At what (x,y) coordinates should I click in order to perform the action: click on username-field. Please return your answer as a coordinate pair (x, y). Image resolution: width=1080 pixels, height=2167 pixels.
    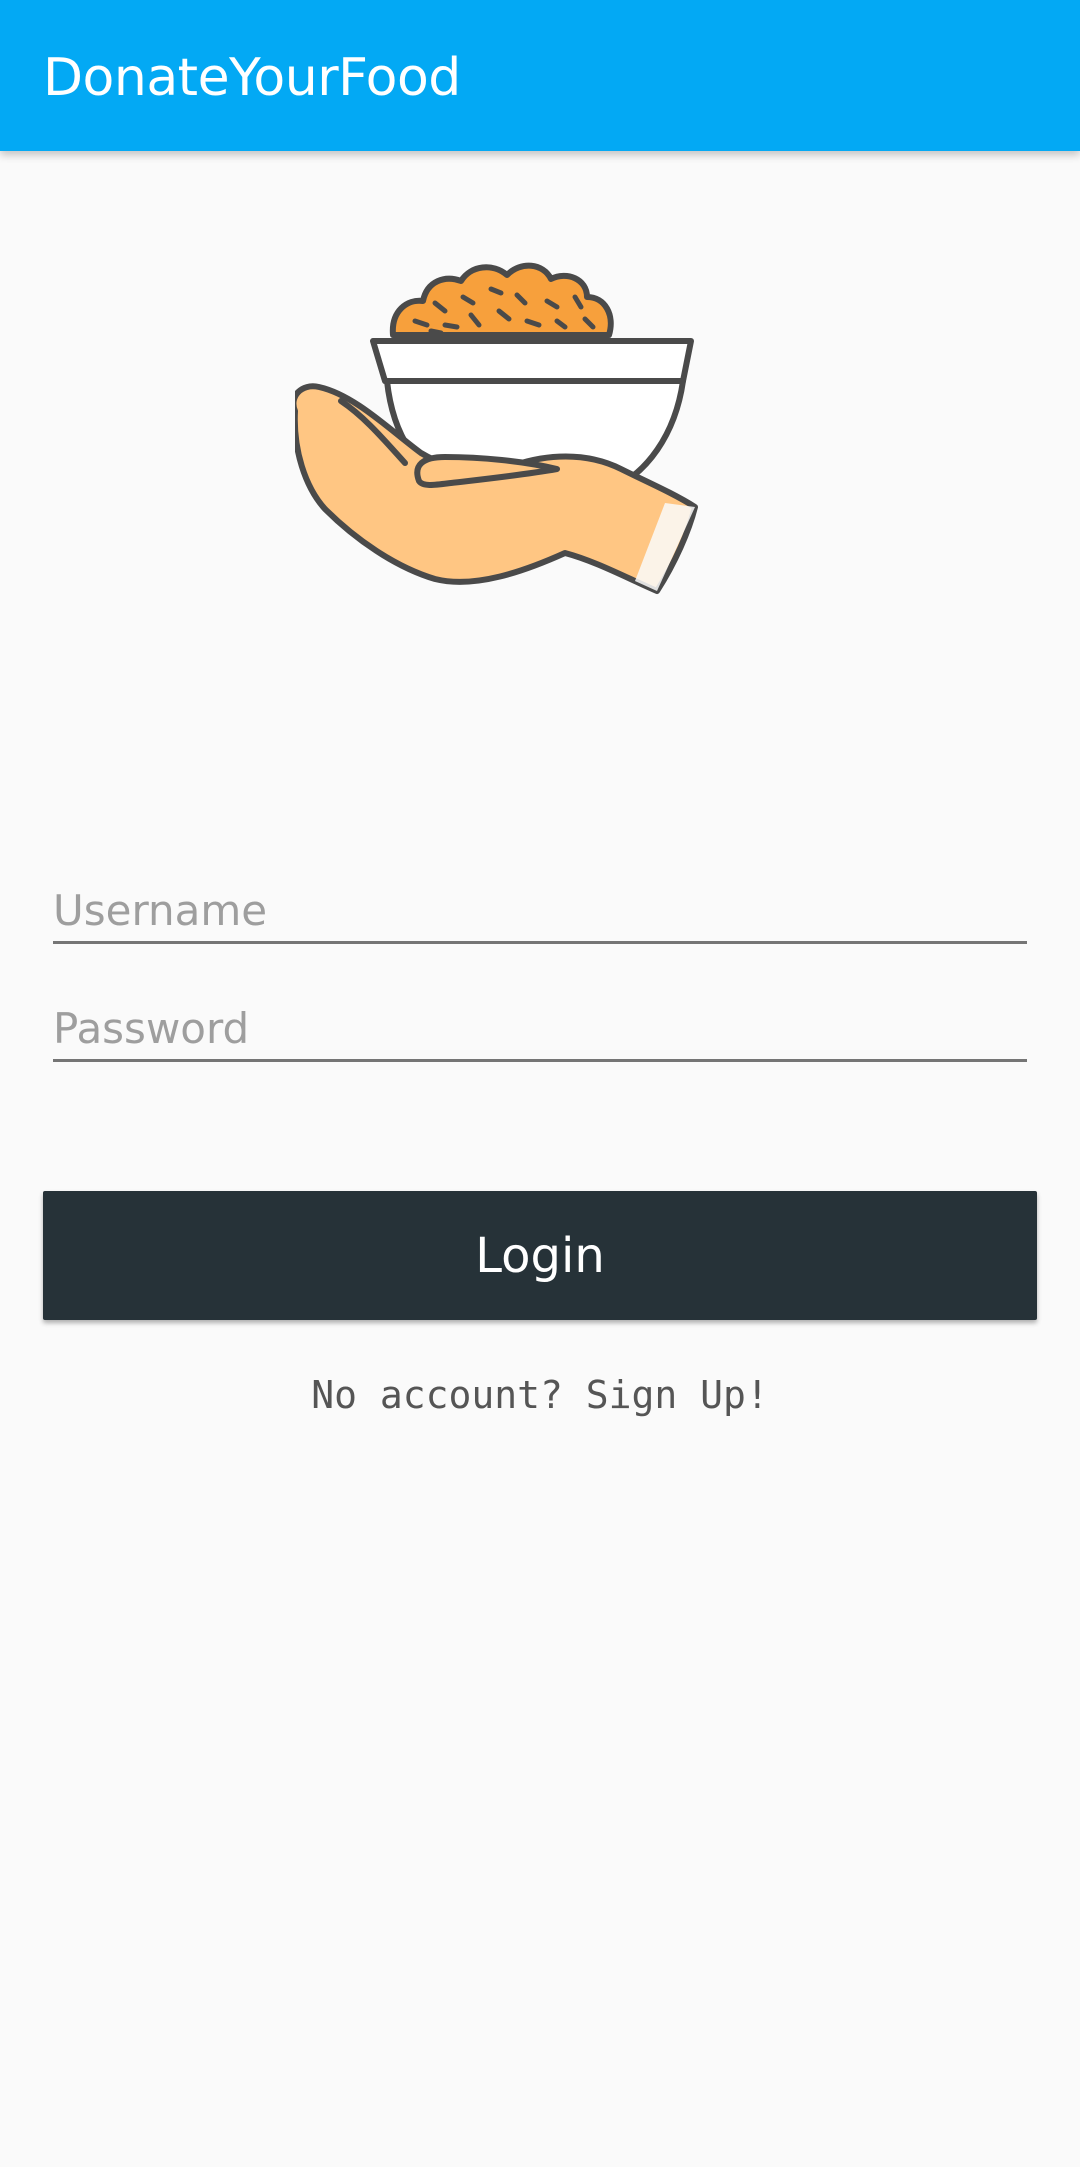
    Looking at the image, I should click on (540, 902).